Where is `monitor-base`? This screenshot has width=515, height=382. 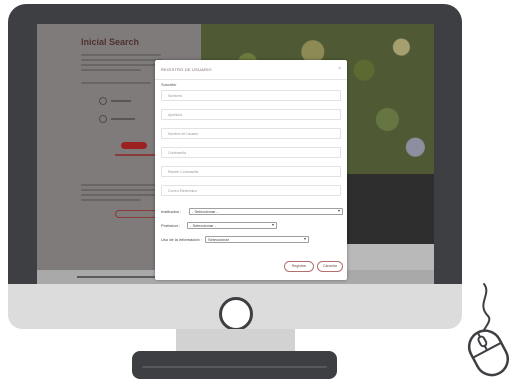
monitor-base is located at coordinates (234, 365).